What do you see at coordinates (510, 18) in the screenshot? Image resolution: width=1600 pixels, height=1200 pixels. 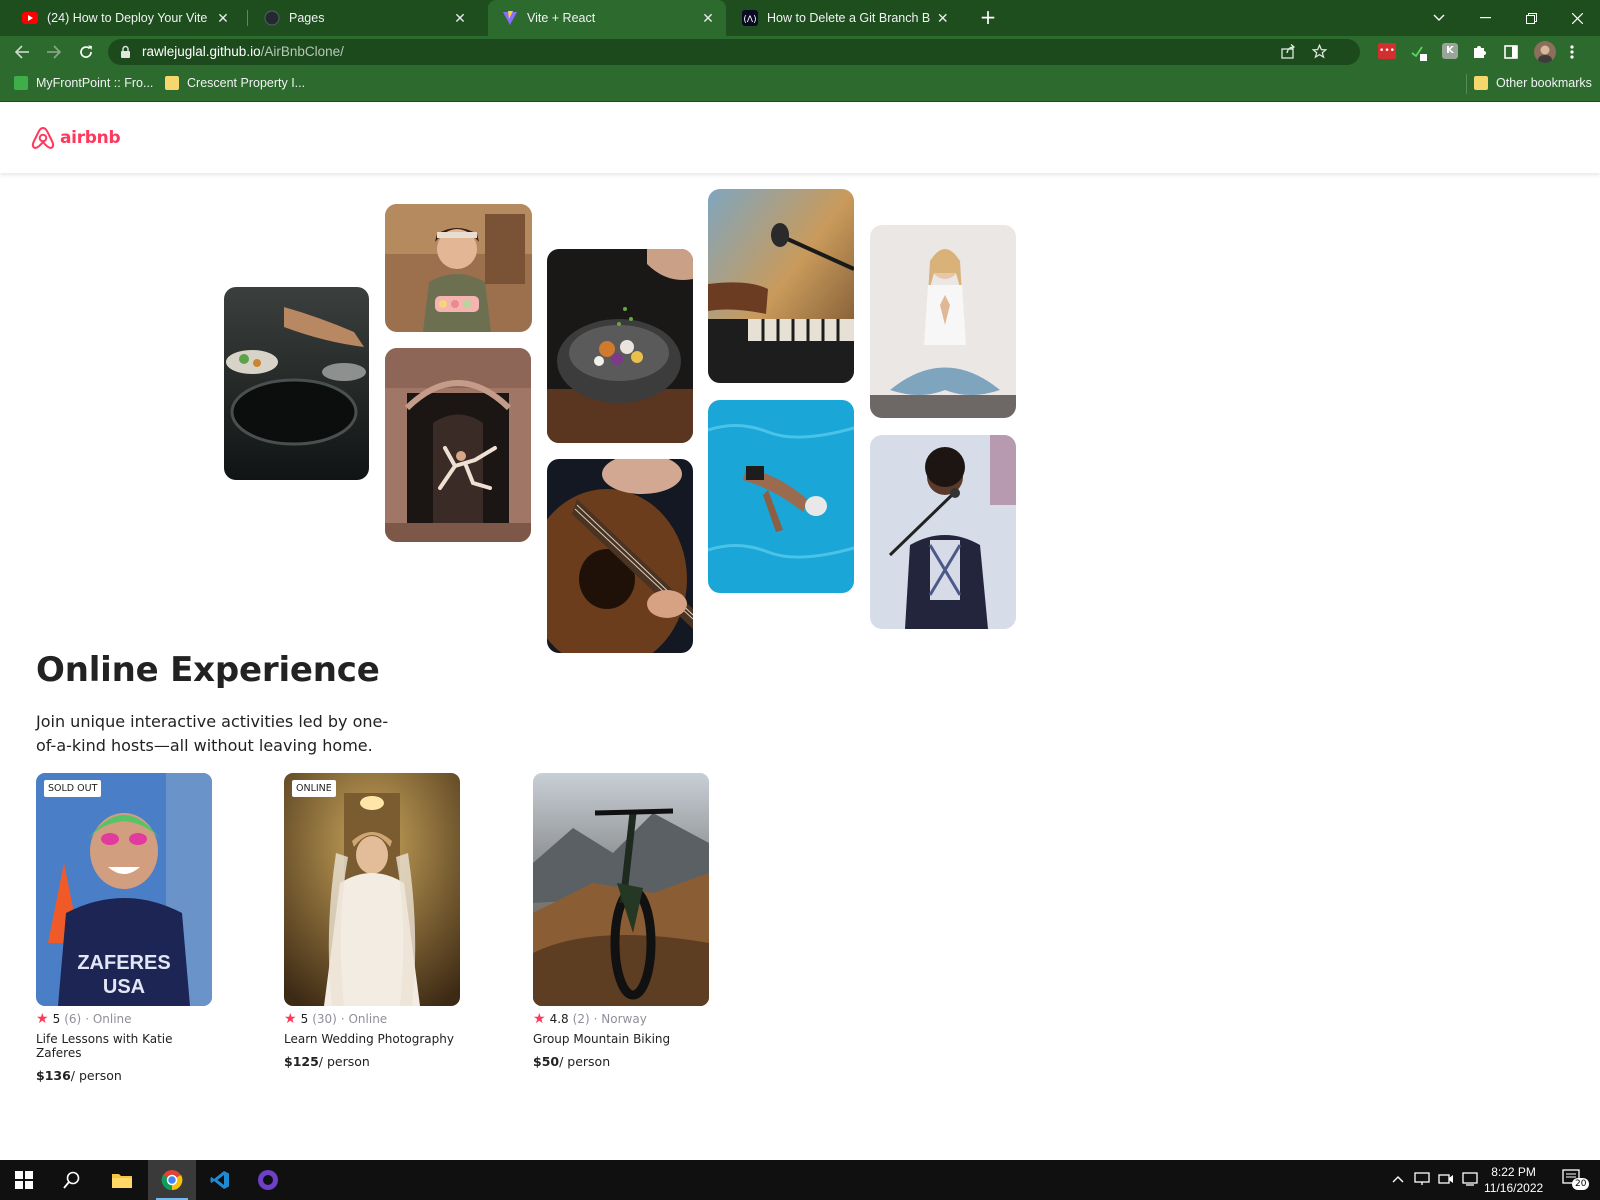 I see `vite-icon` at bounding box center [510, 18].